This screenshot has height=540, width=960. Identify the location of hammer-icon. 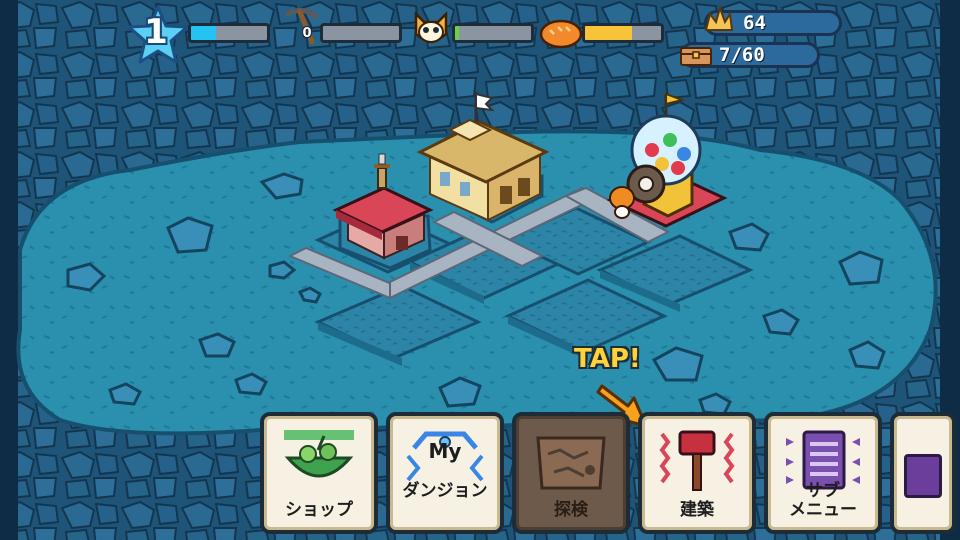
(697, 461).